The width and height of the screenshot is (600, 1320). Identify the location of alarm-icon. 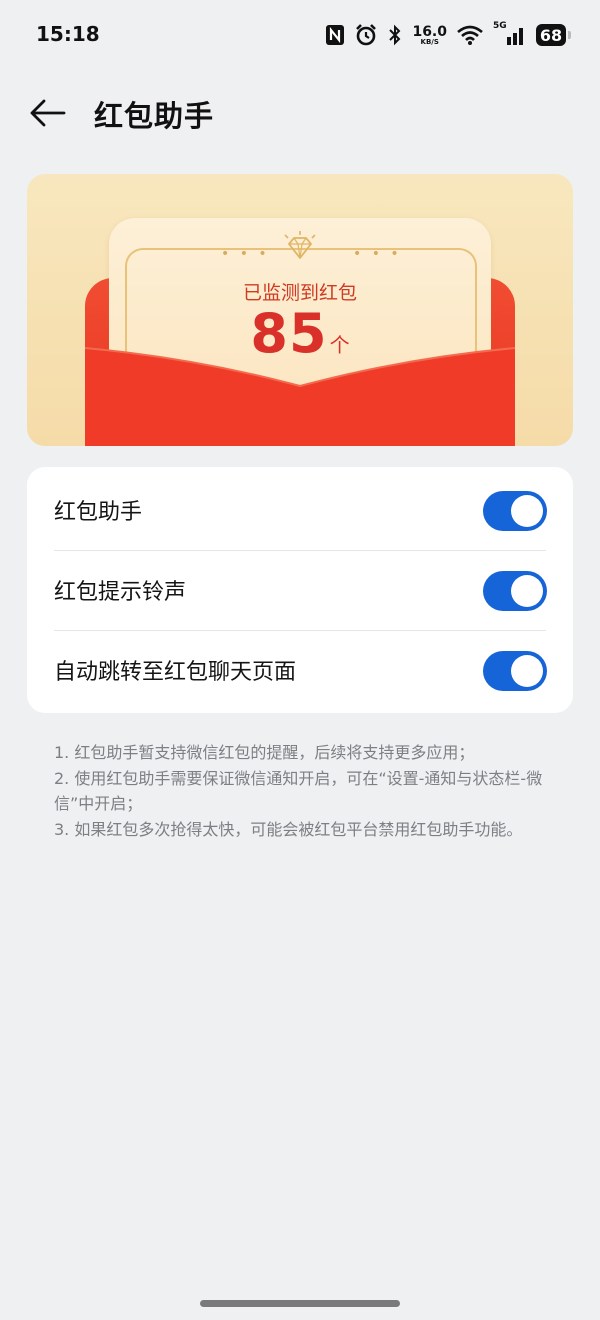
(366, 35).